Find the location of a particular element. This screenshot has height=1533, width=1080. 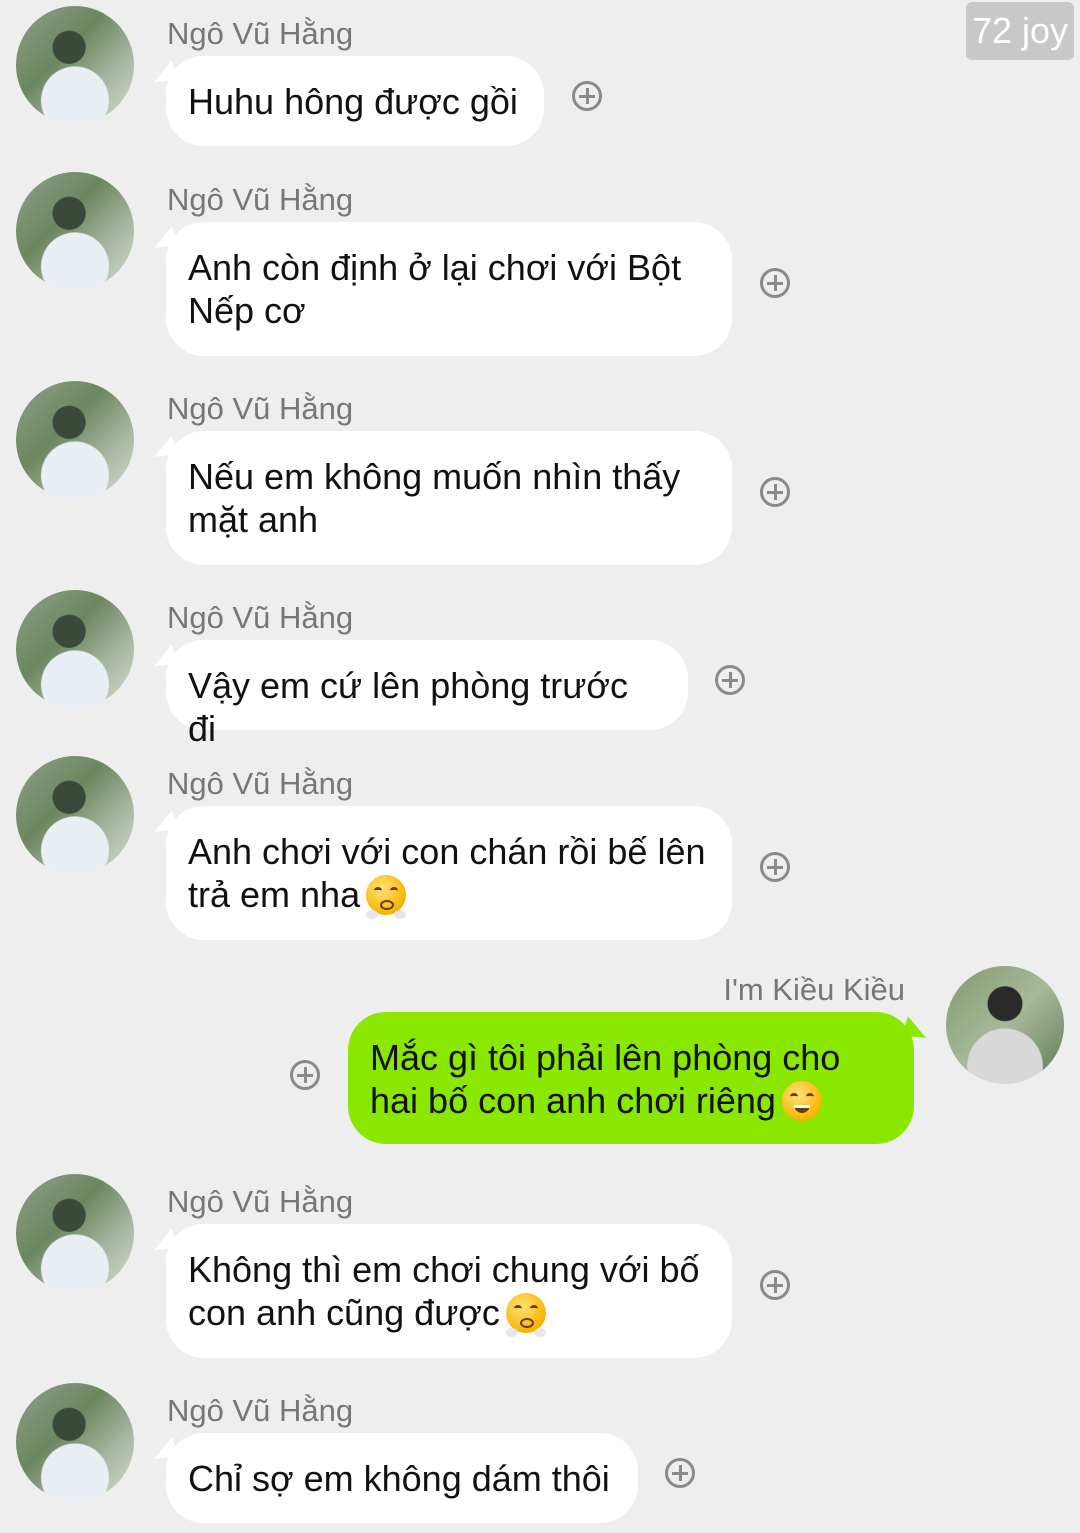

grinning-face-icon is located at coordinates (801, 1101).